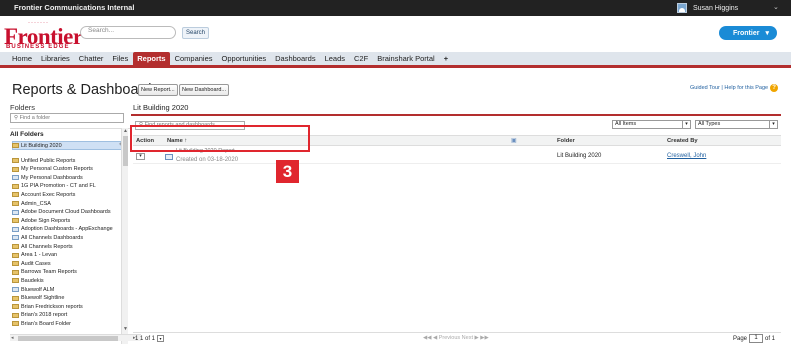  I want to click on folder-label: Brian Fredrickson reports, so click(52, 306).